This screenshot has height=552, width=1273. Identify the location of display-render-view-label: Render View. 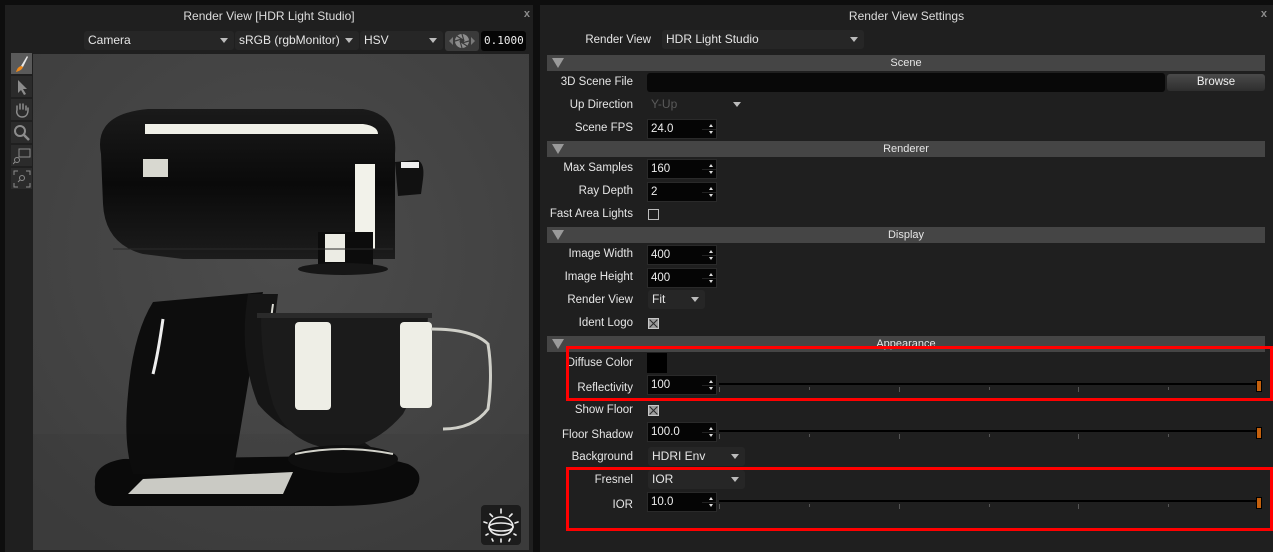
(600, 300).